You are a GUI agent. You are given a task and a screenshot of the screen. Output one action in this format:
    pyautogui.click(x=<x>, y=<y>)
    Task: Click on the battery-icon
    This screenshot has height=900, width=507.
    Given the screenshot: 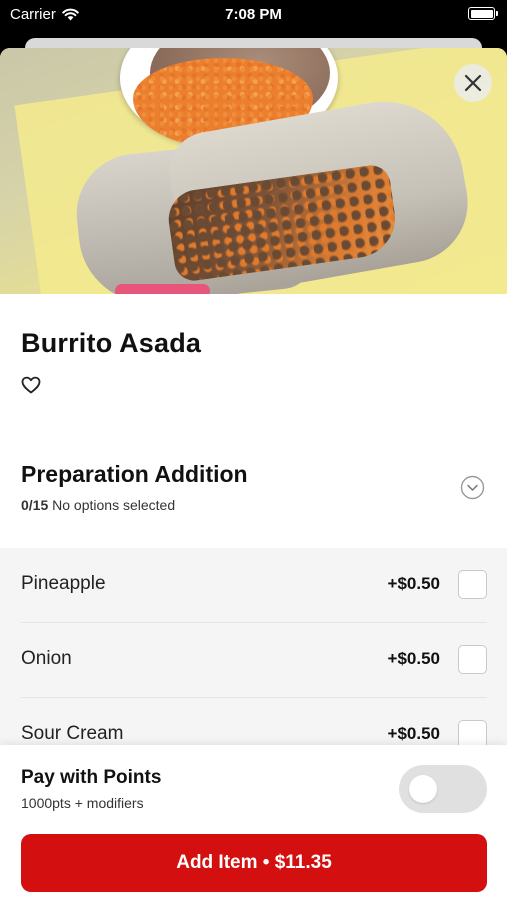 What is the action you would take?
    pyautogui.click(x=483, y=13)
    